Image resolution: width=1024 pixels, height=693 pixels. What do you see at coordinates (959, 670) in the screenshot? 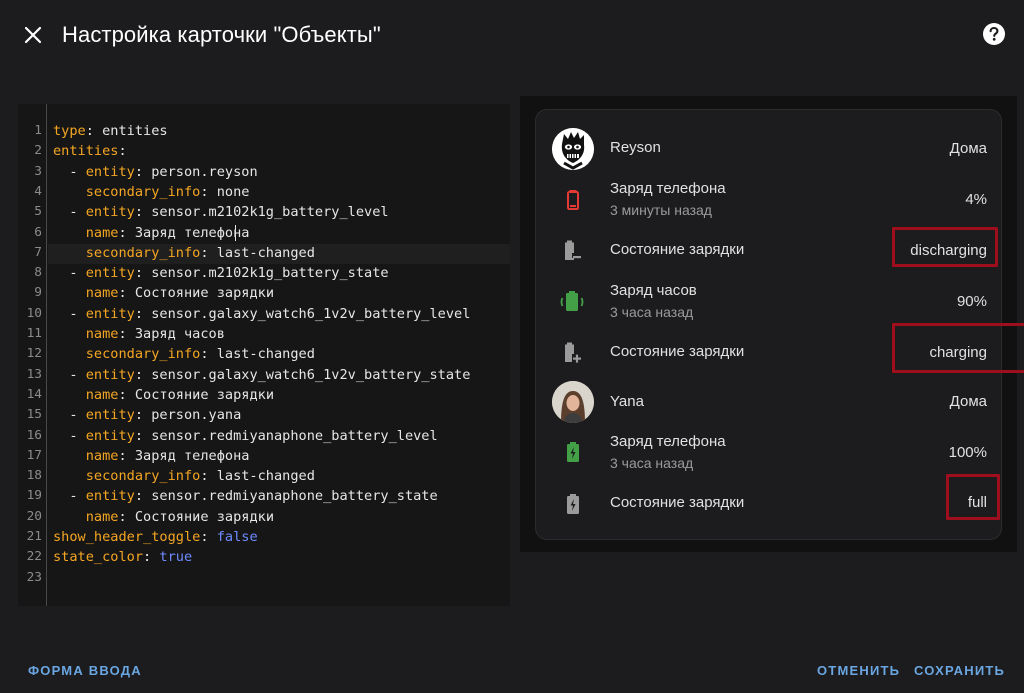
I see `save-button: СОХРАНИТЬ` at bounding box center [959, 670].